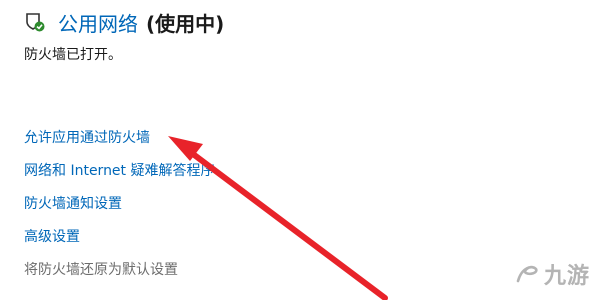  Describe the element at coordinates (185, 23) in the screenshot. I see `network-state: (使用中)` at that location.